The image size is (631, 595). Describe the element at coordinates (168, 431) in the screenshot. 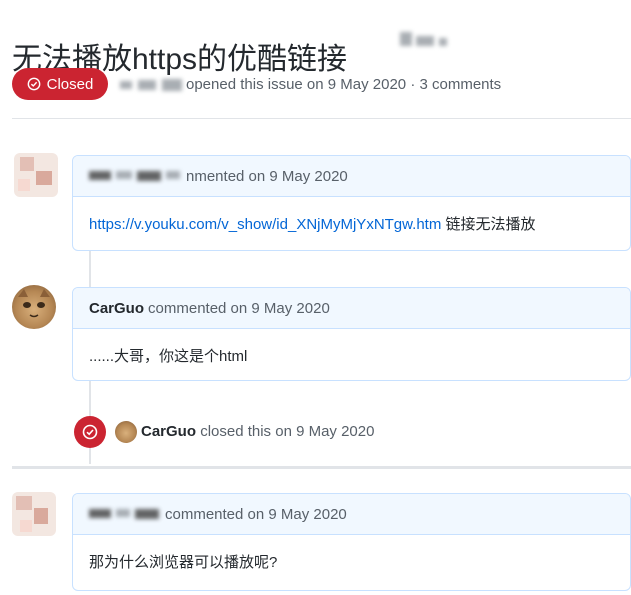

I see `event-author: CarGuo` at that location.